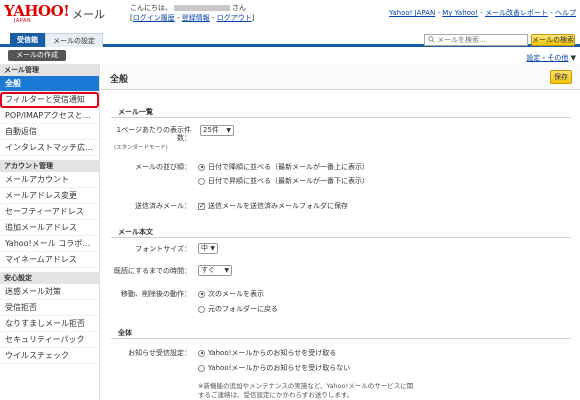 Image resolution: width=580 pixels, height=400 pixels. I want to click on search-box, so click(476, 40).